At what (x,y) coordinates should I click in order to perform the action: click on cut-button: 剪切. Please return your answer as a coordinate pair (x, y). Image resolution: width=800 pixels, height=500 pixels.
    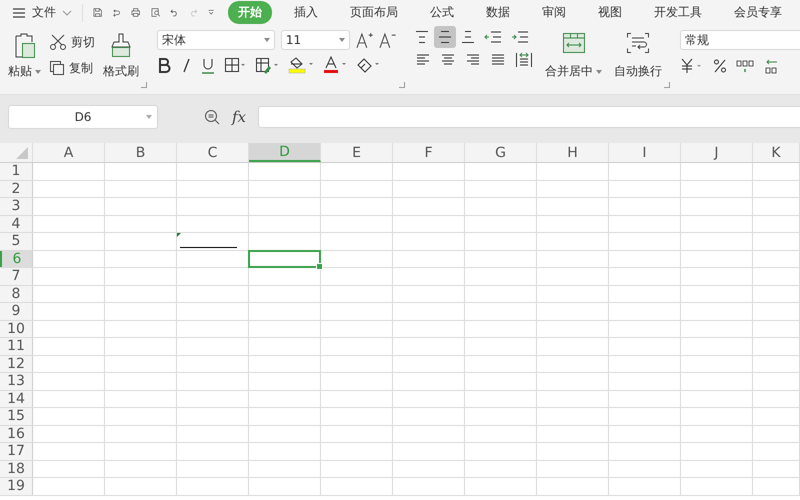
    Looking at the image, I should click on (72, 42).